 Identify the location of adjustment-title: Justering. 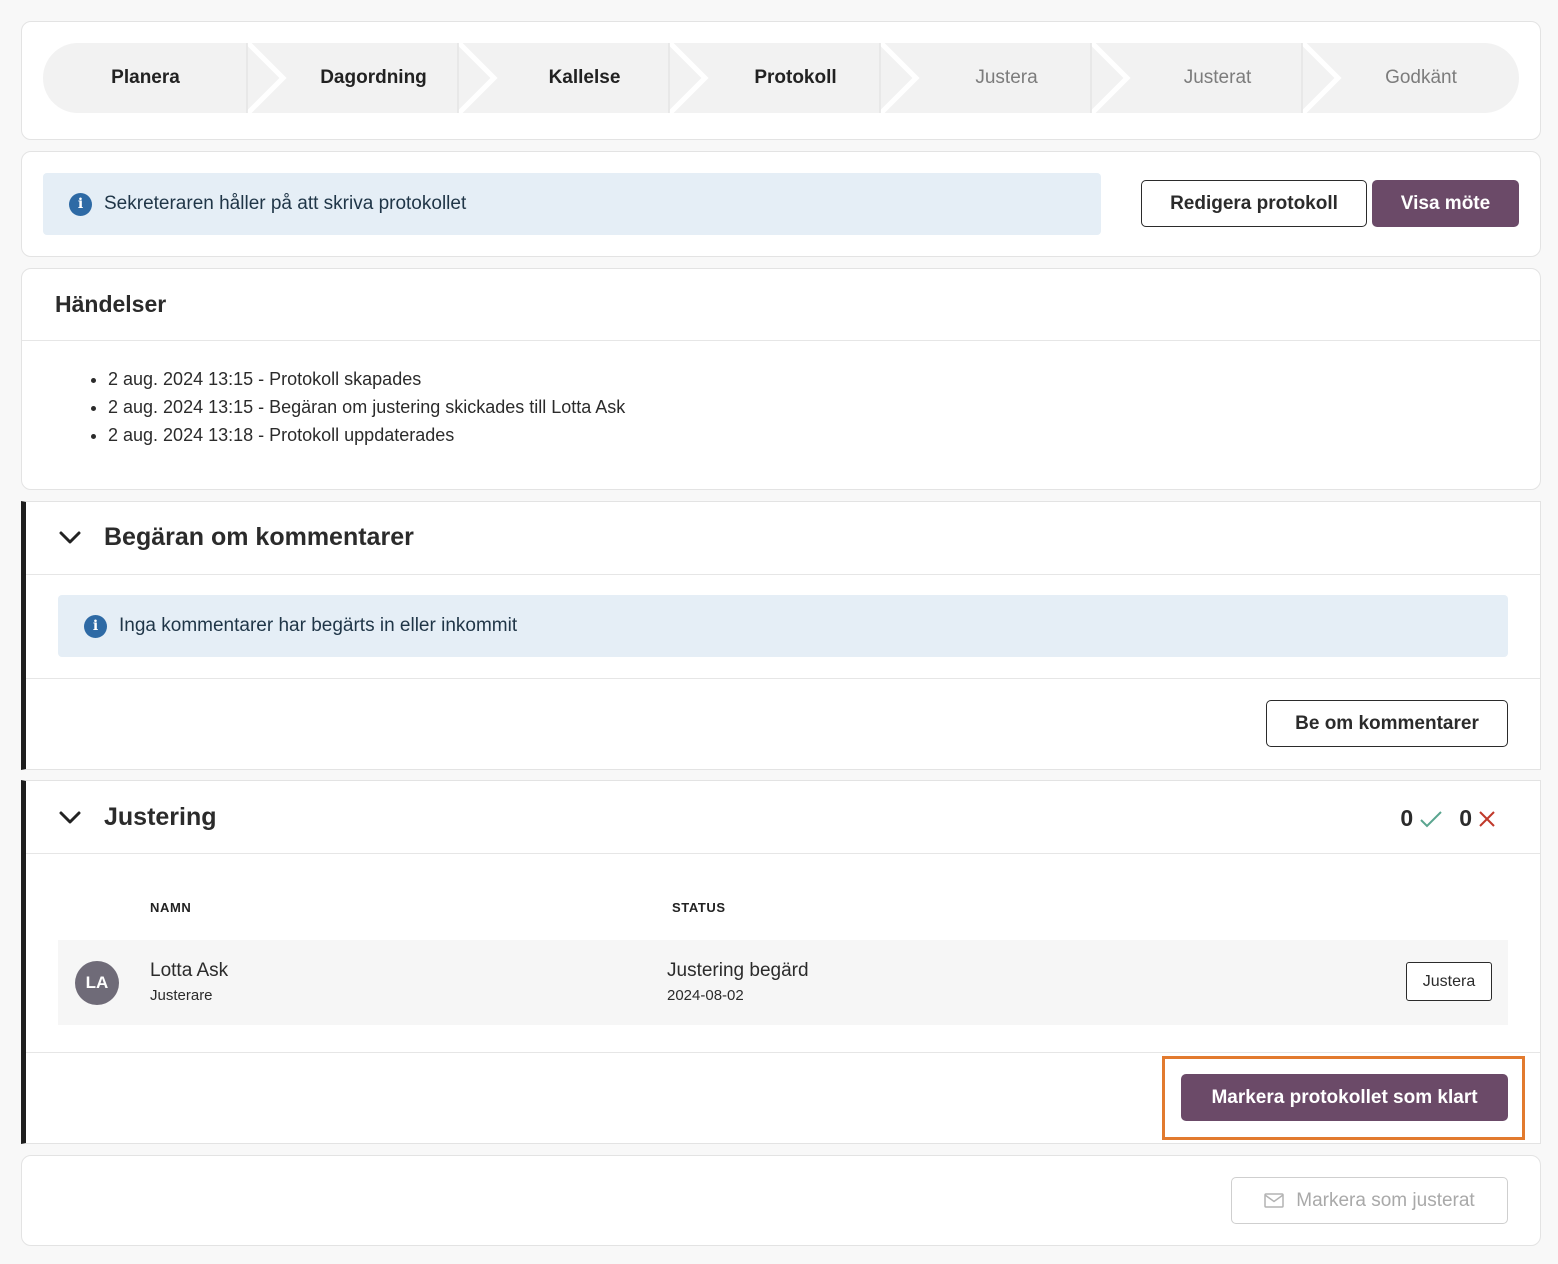
(160, 817).